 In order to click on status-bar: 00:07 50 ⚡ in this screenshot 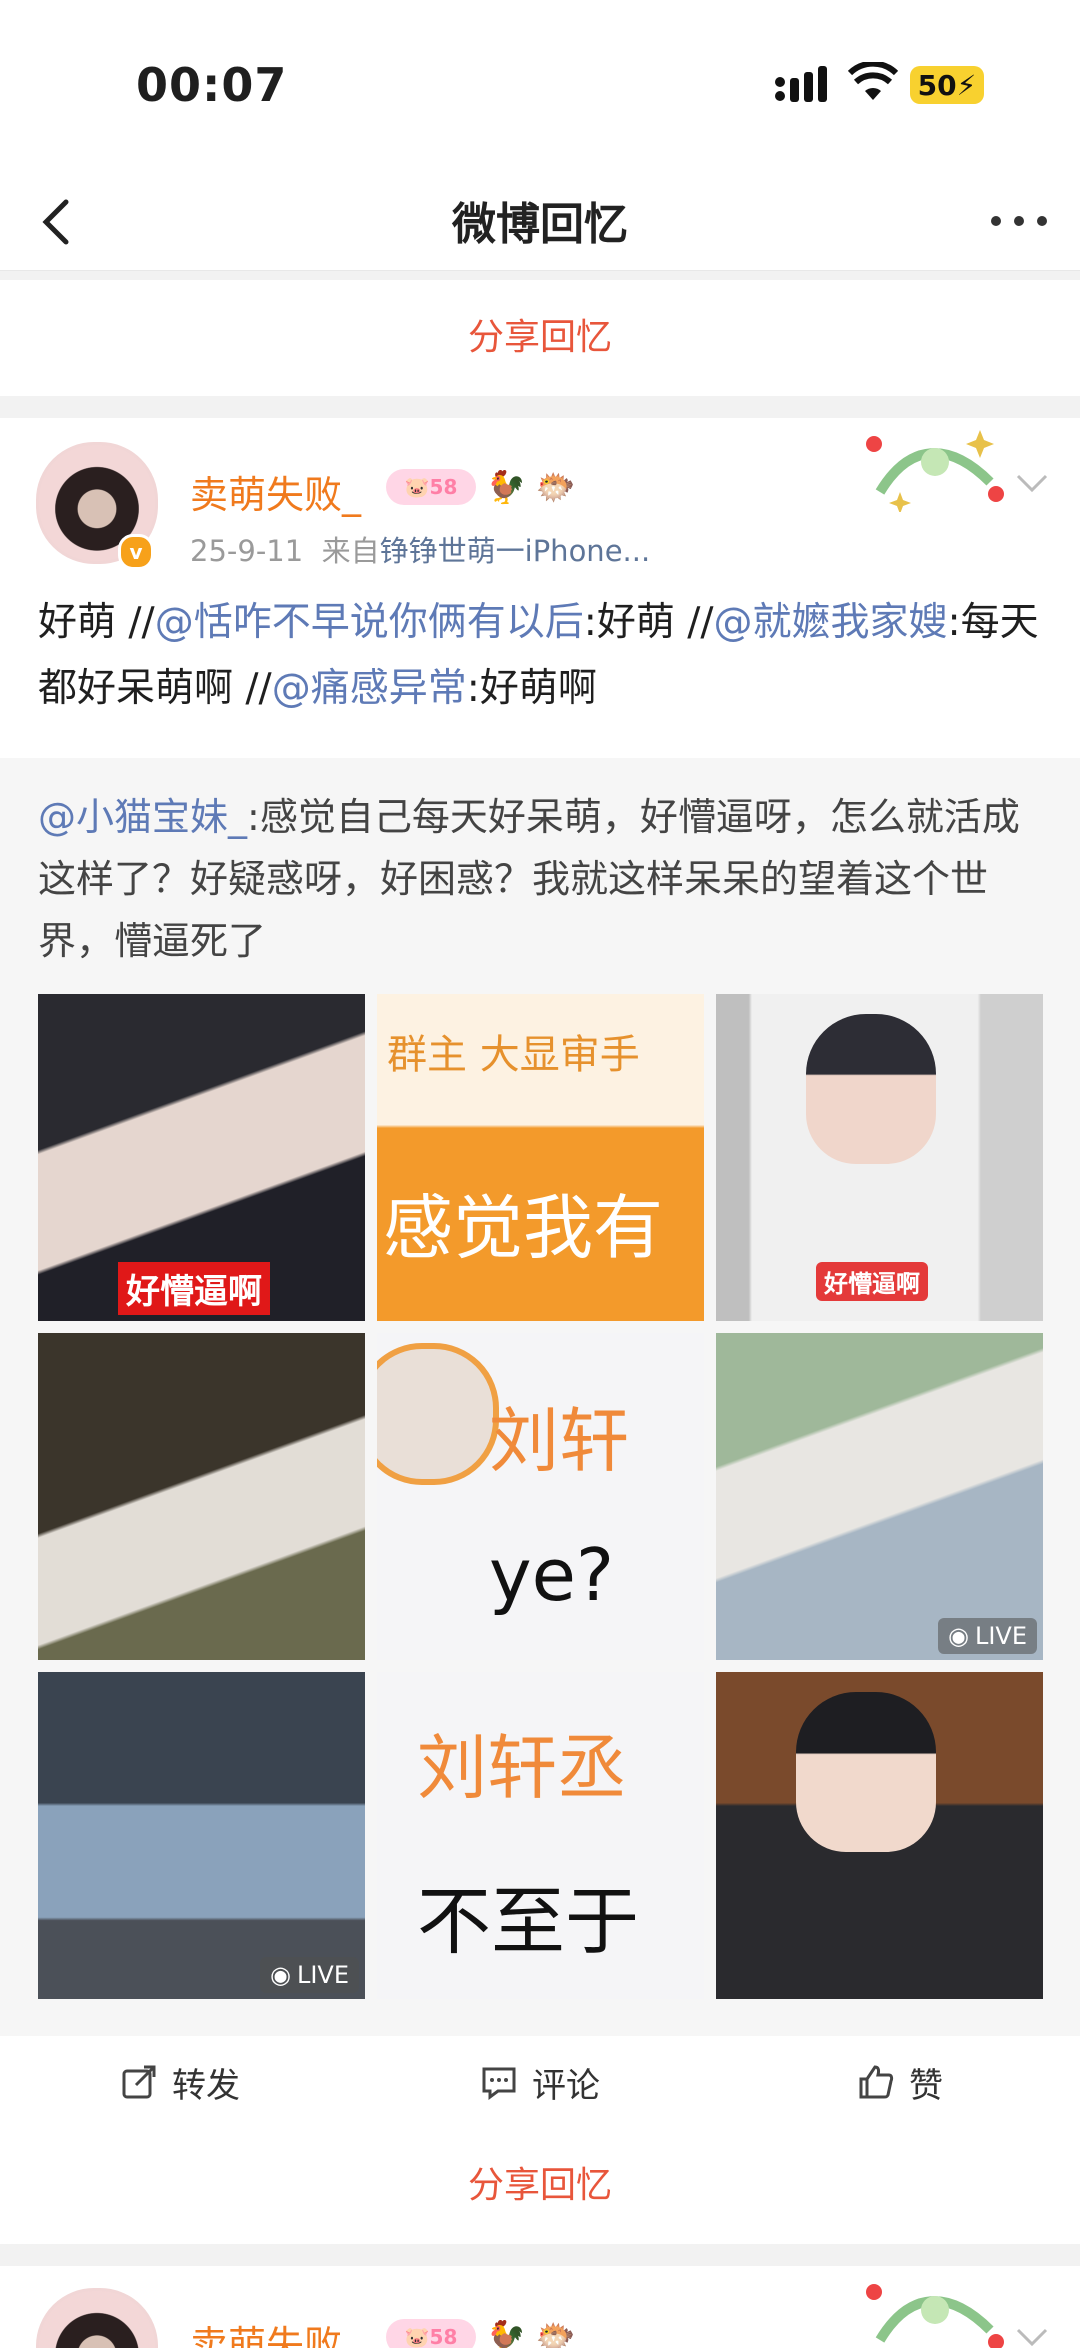, I will do `click(540, 85)`.